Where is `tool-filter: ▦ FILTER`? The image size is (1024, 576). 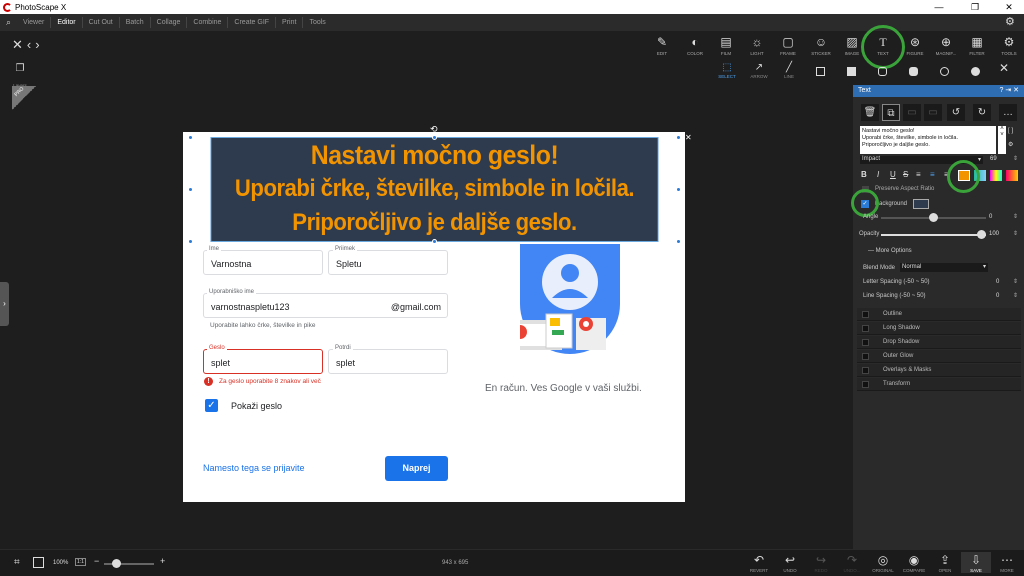
tool-filter: ▦ FILTER is located at coordinates (977, 44).